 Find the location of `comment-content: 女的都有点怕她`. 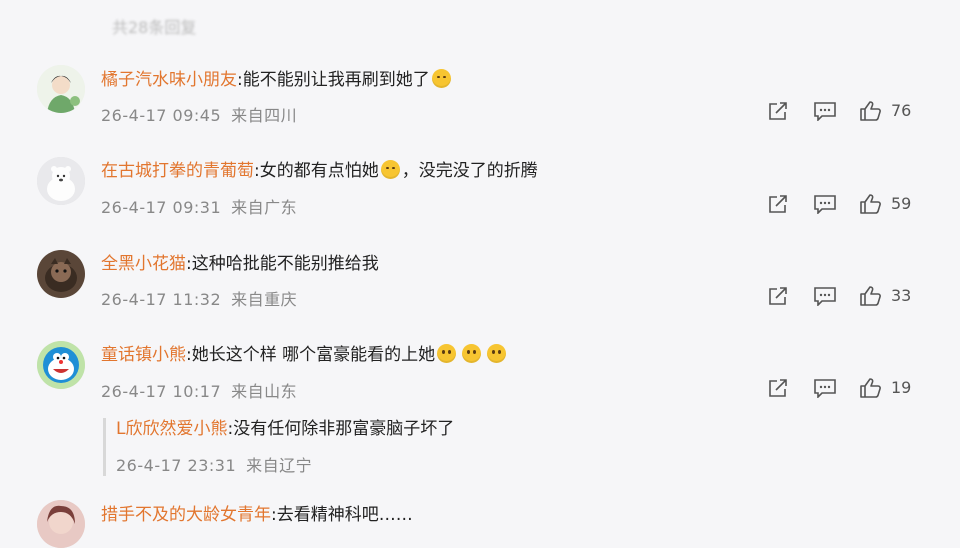

comment-content: 女的都有点怕她 is located at coordinates (319, 171).